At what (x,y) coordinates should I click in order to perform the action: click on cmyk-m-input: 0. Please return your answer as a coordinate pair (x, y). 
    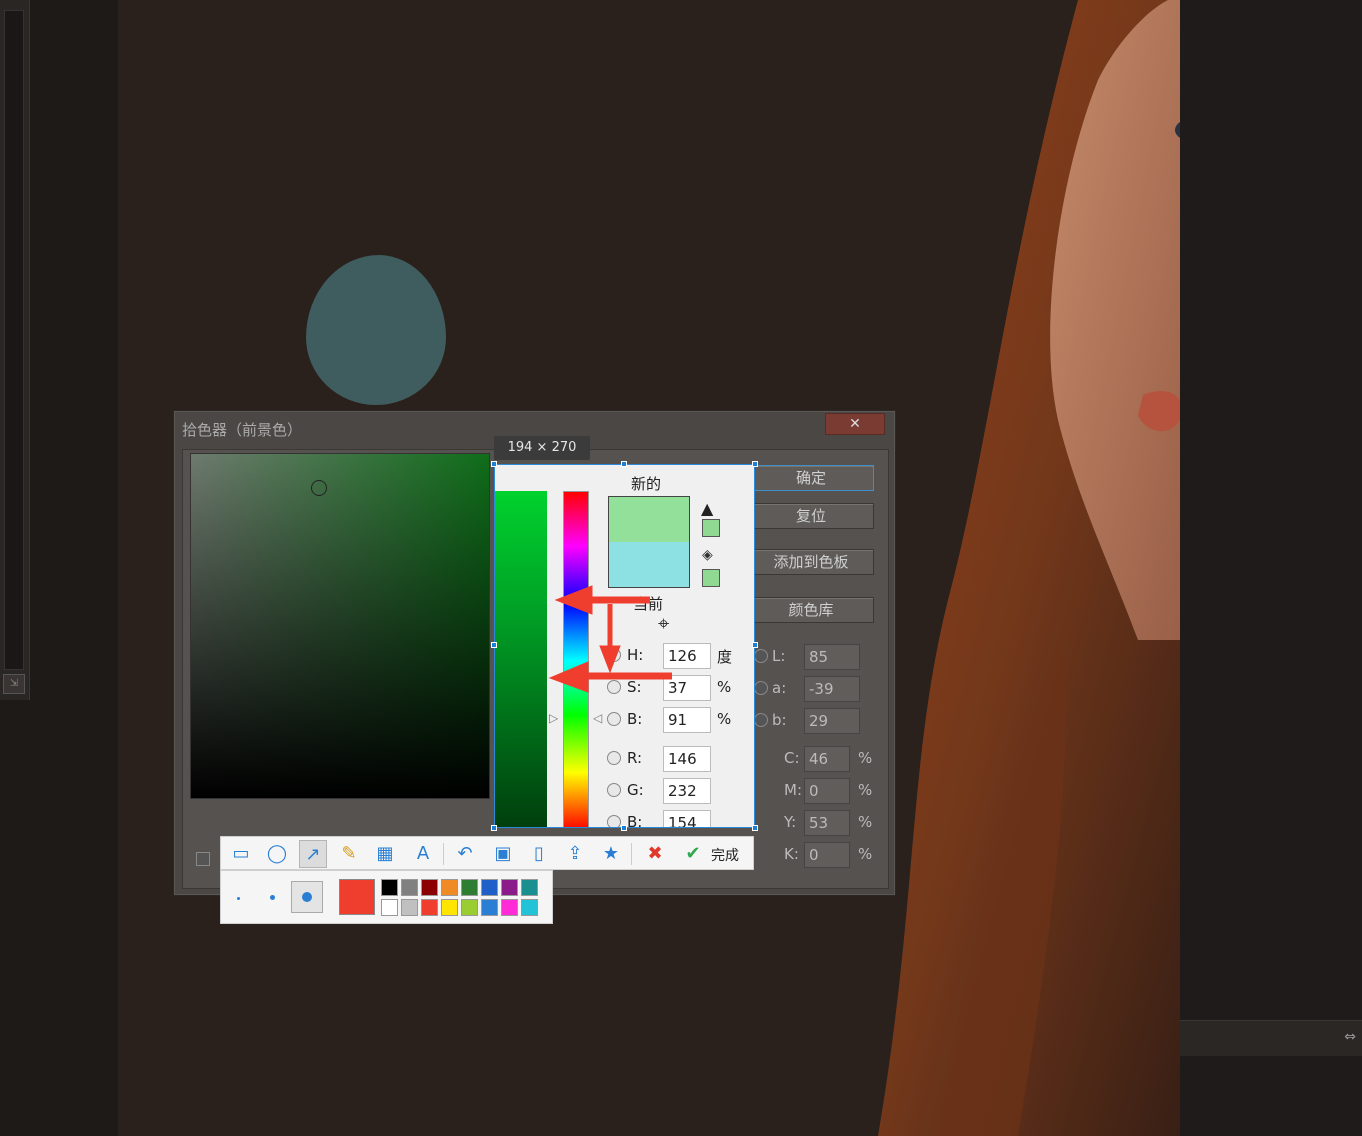
    Looking at the image, I should click on (827, 791).